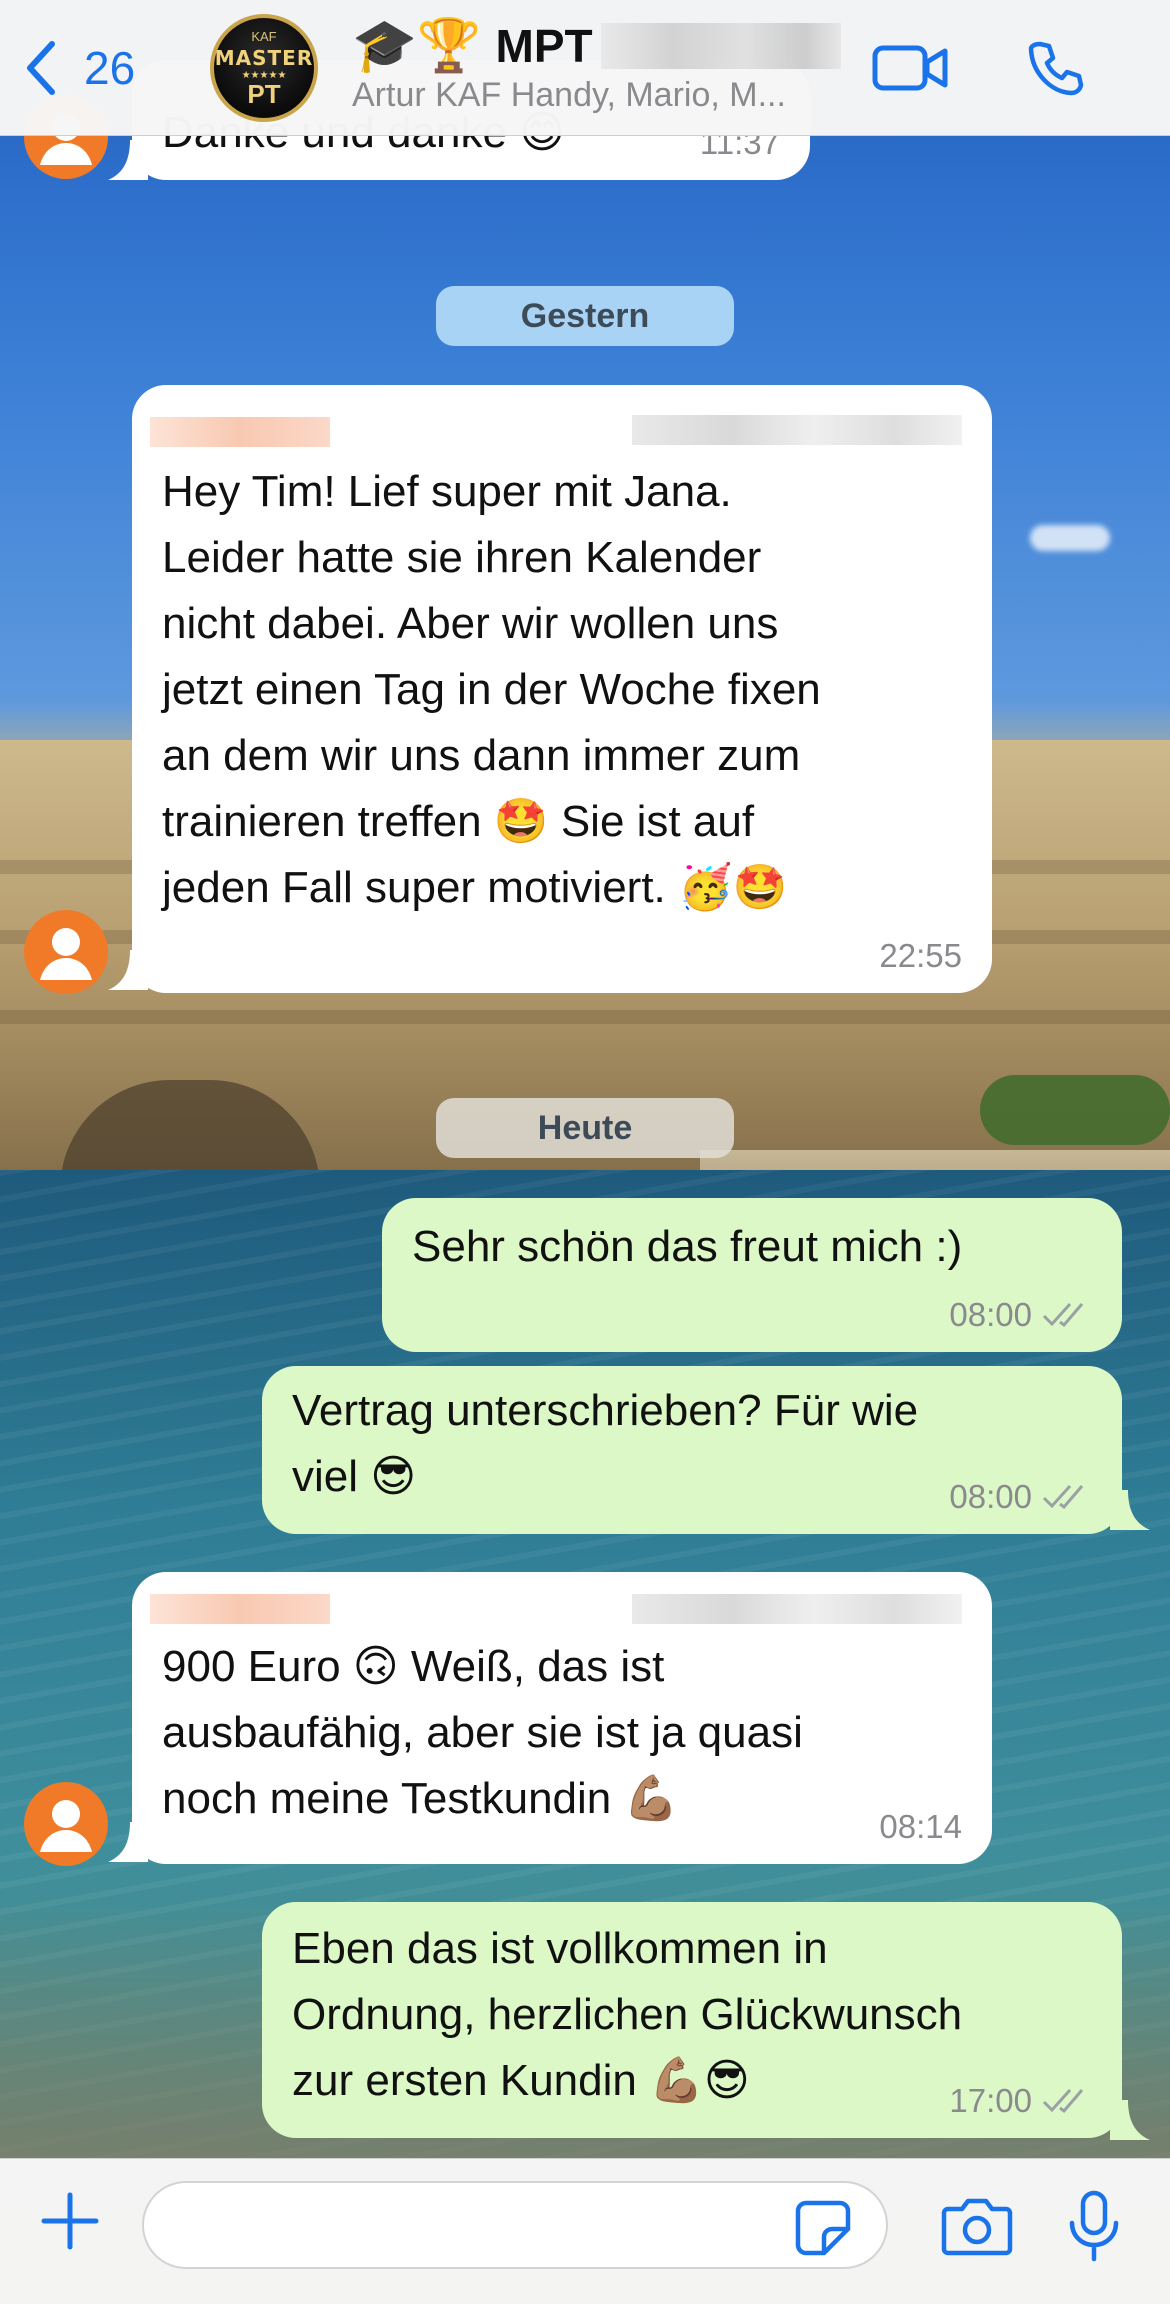 The width and height of the screenshot is (1170, 2304). What do you see at coordinates (41, 67) in the screenshot?
I see `chevron-left-icon` at bounding box center [41, 67].